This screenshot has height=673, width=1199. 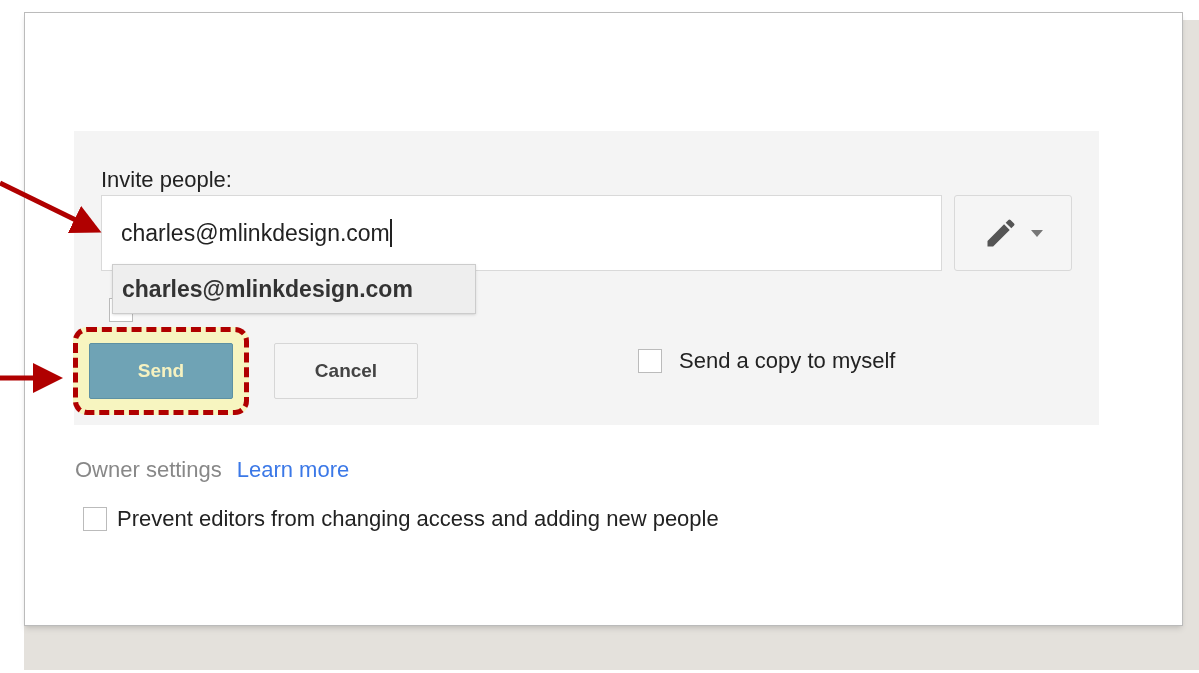 I want to click on email-input-field: charles@mlinkdesign.com, so click(x=521, y=233).